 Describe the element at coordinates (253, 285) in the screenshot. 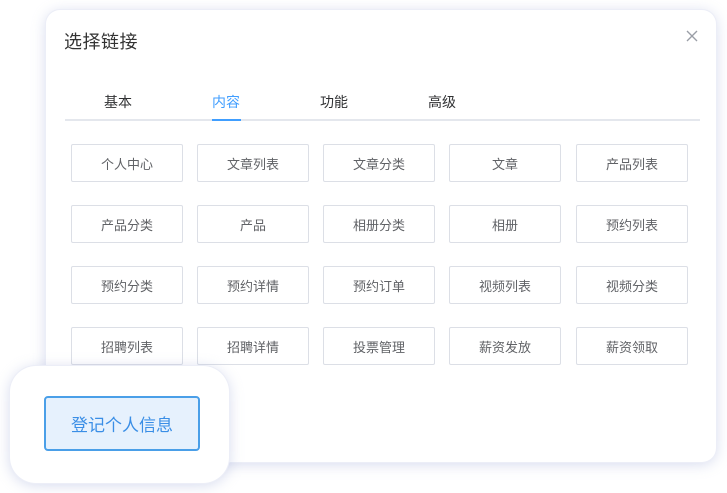

I see `link-option: 预约详情` at that location.